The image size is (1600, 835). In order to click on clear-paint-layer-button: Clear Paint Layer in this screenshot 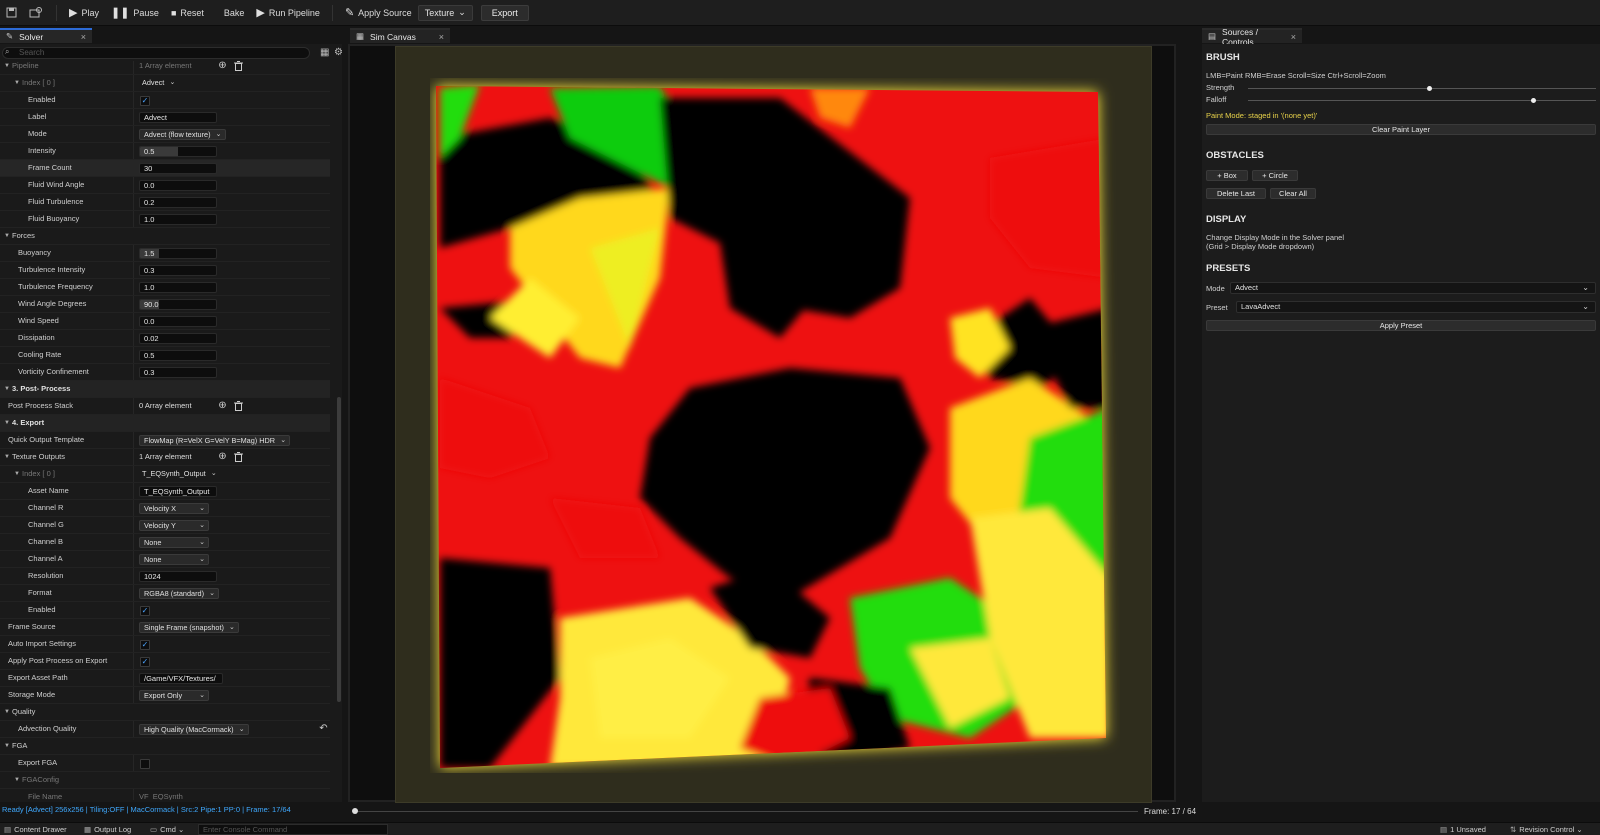, I will do `click(1401, 129)`.